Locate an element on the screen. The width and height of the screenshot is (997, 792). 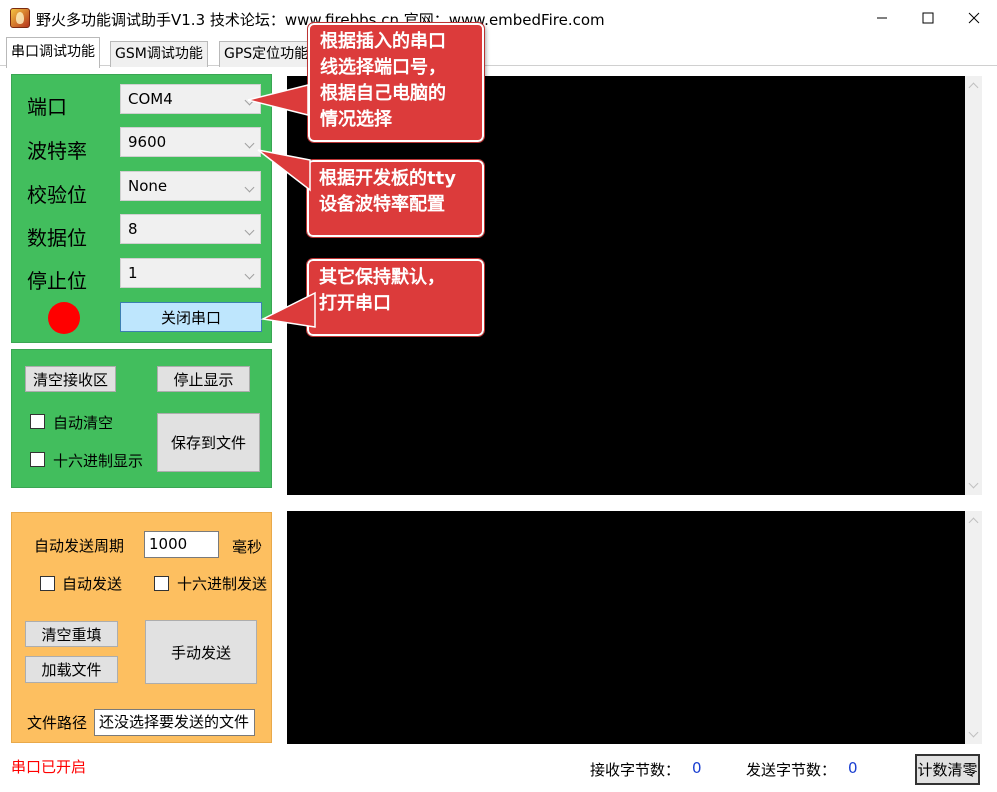
auto-send-label: 自动发送 is located at coordinates (92, 584).